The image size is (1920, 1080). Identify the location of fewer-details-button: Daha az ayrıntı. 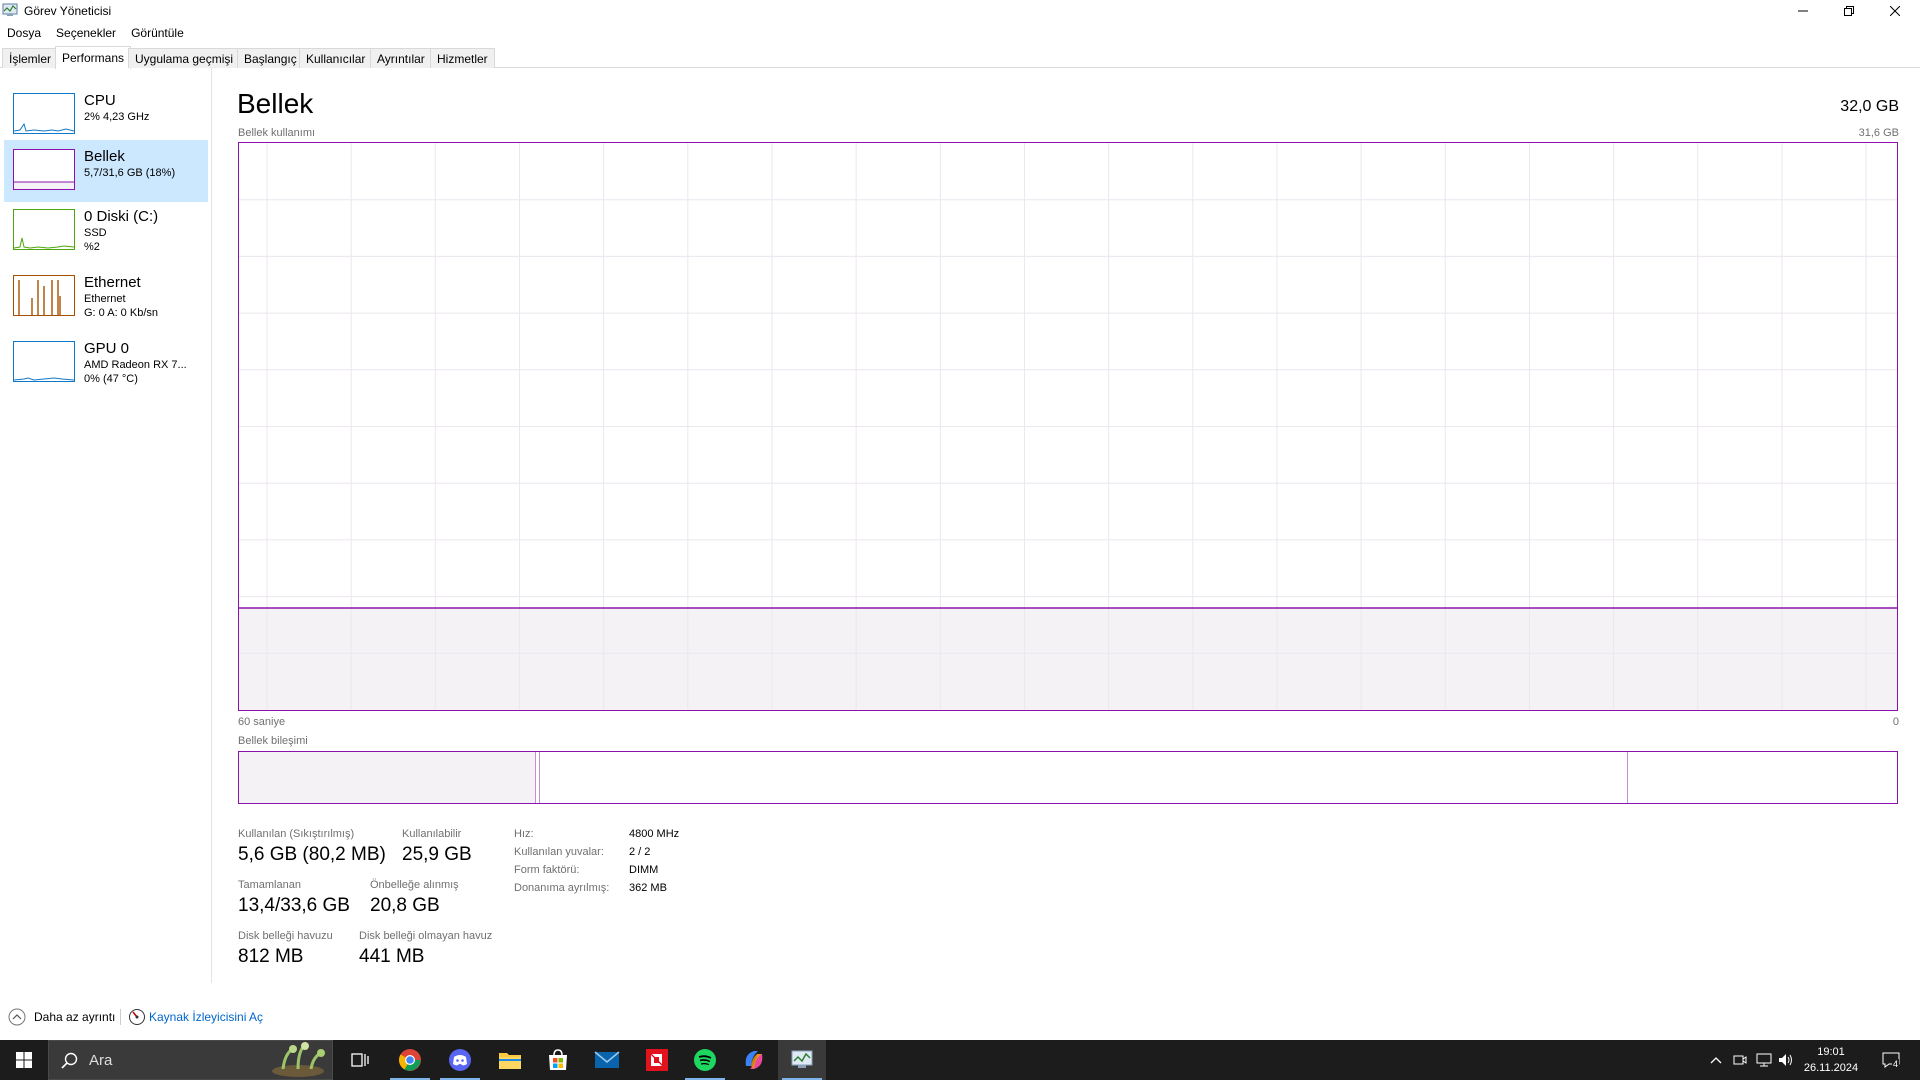
(74, 1017).